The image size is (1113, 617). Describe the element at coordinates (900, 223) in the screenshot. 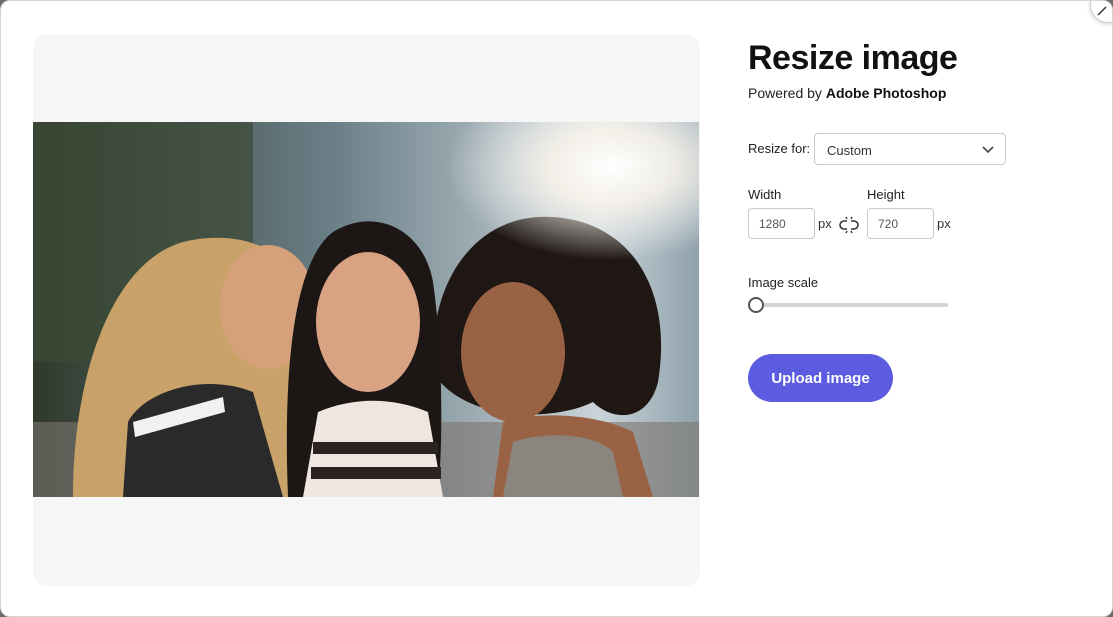

I see `height-input` at that location.